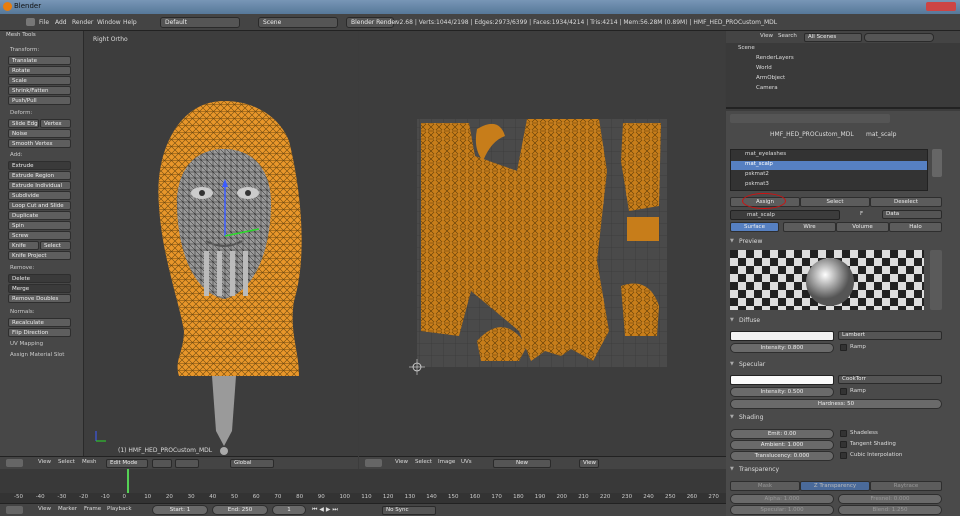 This screenshot has height=516, width=960. I want to click on diffuse-color-swatch, so click(782, 336).